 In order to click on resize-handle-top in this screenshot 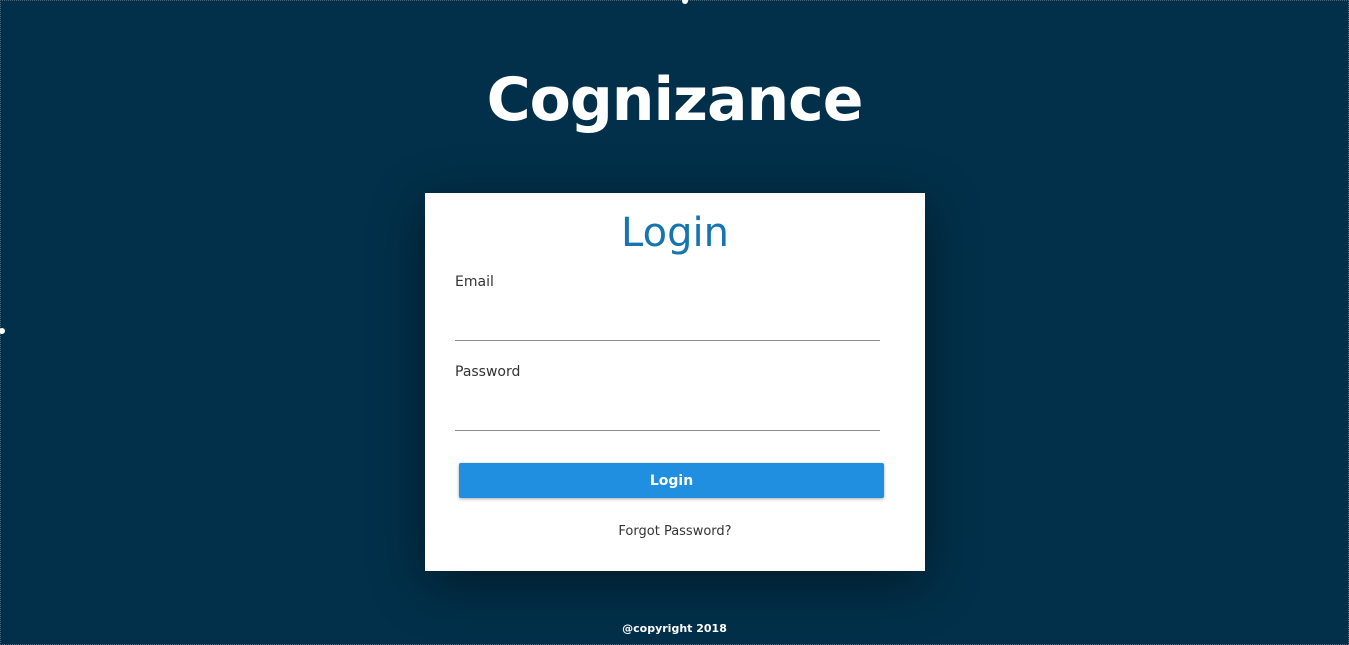, I will do `click(685, 2)`.